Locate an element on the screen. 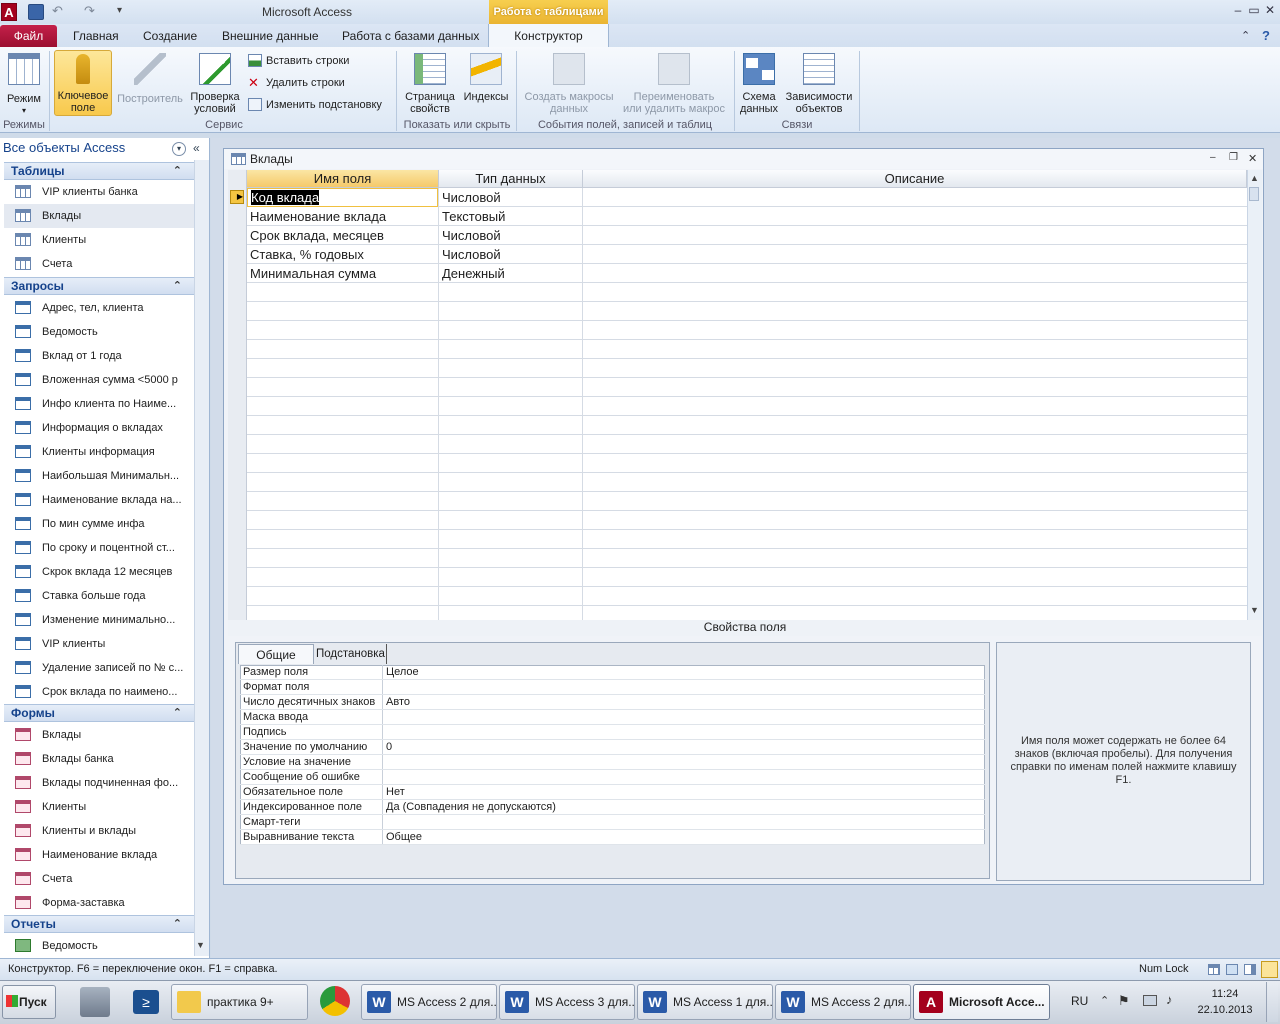  tab-database-tools: Работа с базами данных is located at coordinates (410, 37).